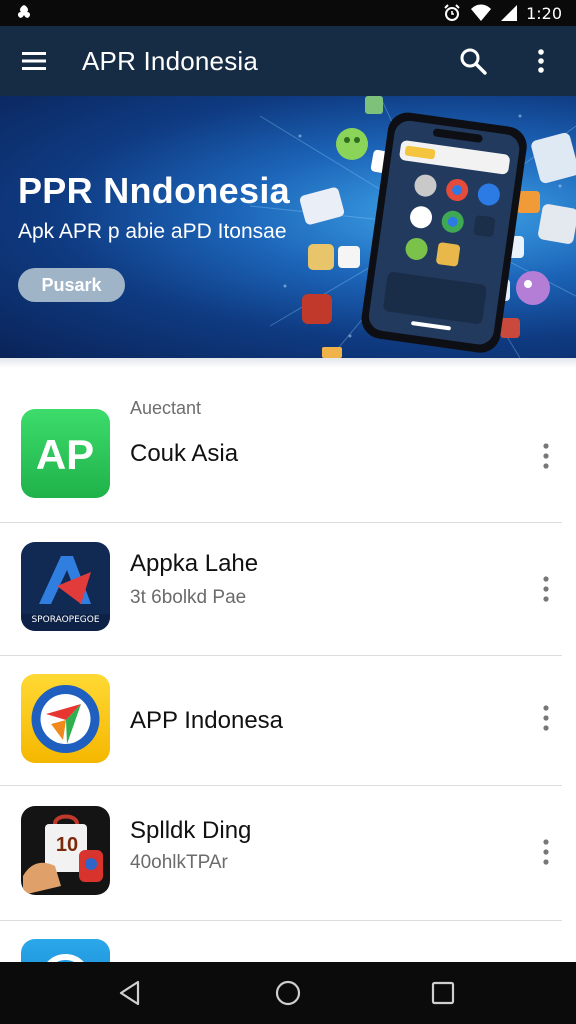 This screenshot has width=576, height=1024. What do you see at coordinates (65, 718) in the screenshot?
I see `app-indonesa-icon` at bounding box center [65, 718].